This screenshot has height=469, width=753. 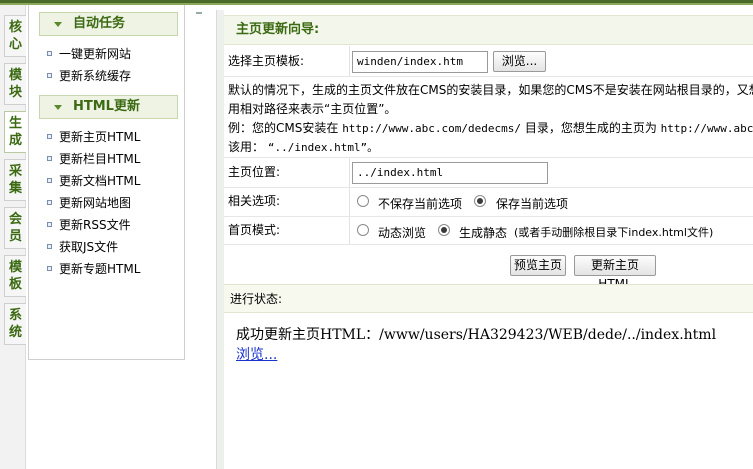 What do you see at coordinates (363, 230) in the screenshot?
I see `dynamic-mode-radio` at bounding box center [363, 230].